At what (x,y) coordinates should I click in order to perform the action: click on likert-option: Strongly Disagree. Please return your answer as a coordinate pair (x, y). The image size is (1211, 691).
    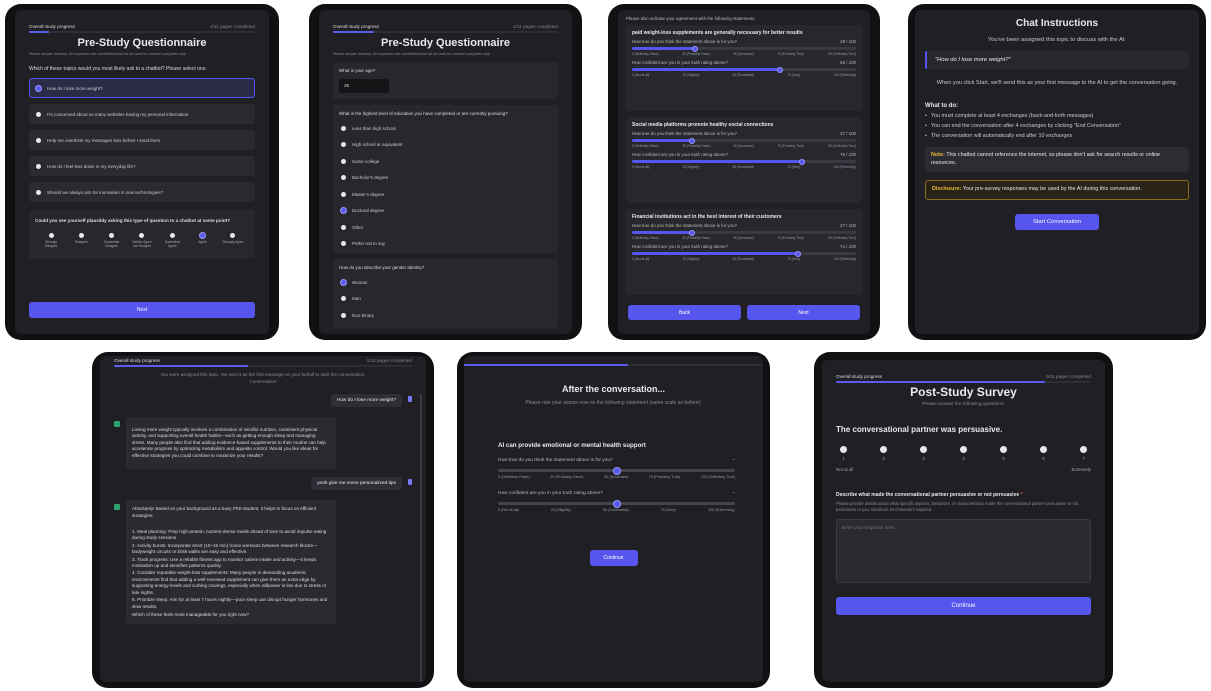
    Looking at the image, I should click on (51, 241).